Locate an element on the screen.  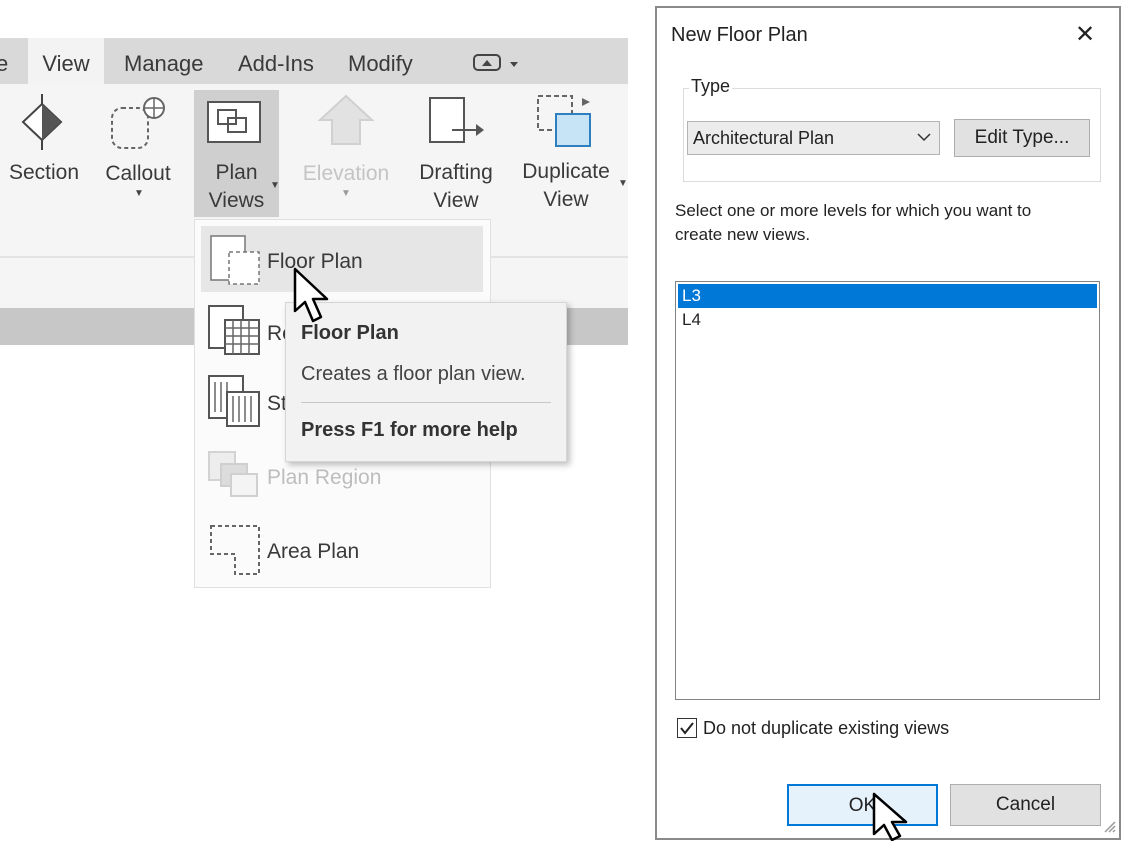
duplicate-view-dropdown-icon: ▼ is located at coordinates (623, 183).